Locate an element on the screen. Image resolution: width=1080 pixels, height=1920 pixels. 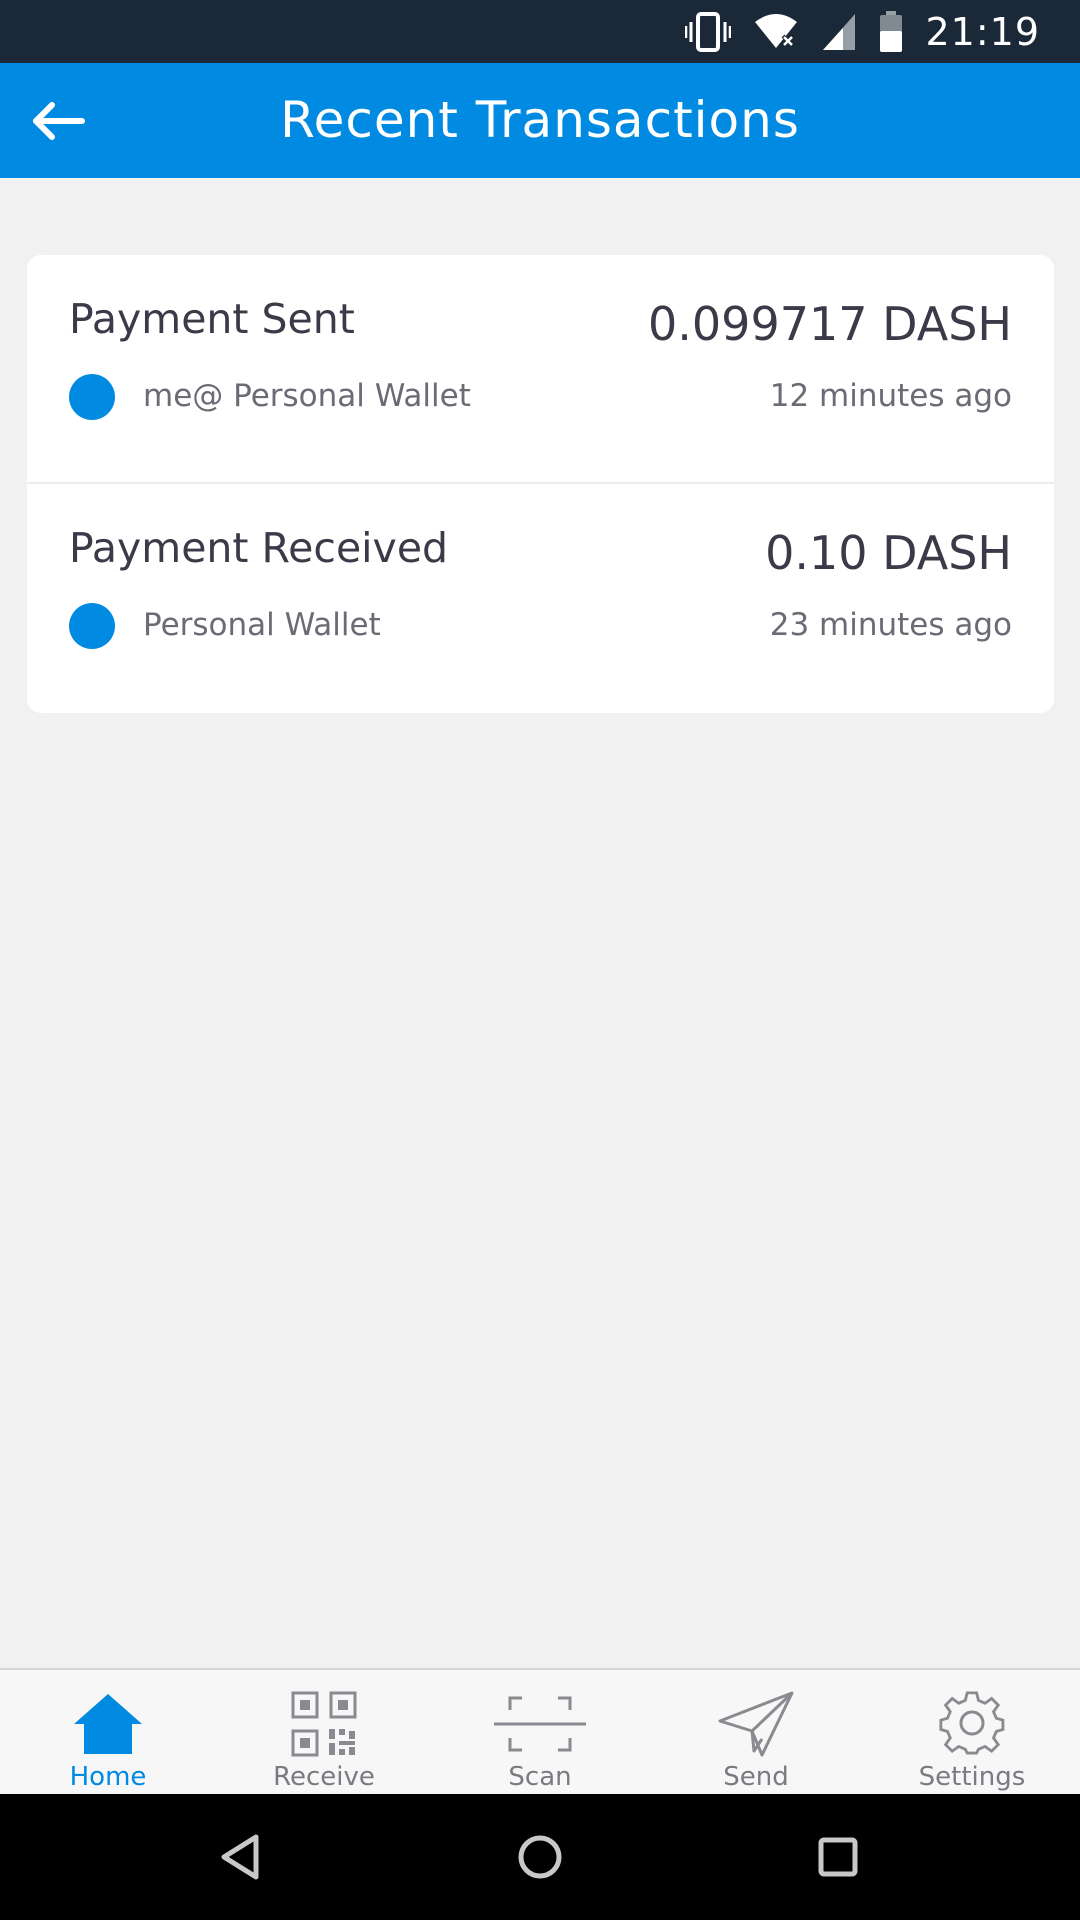
home-icon is located at coordinates (108, 1724).